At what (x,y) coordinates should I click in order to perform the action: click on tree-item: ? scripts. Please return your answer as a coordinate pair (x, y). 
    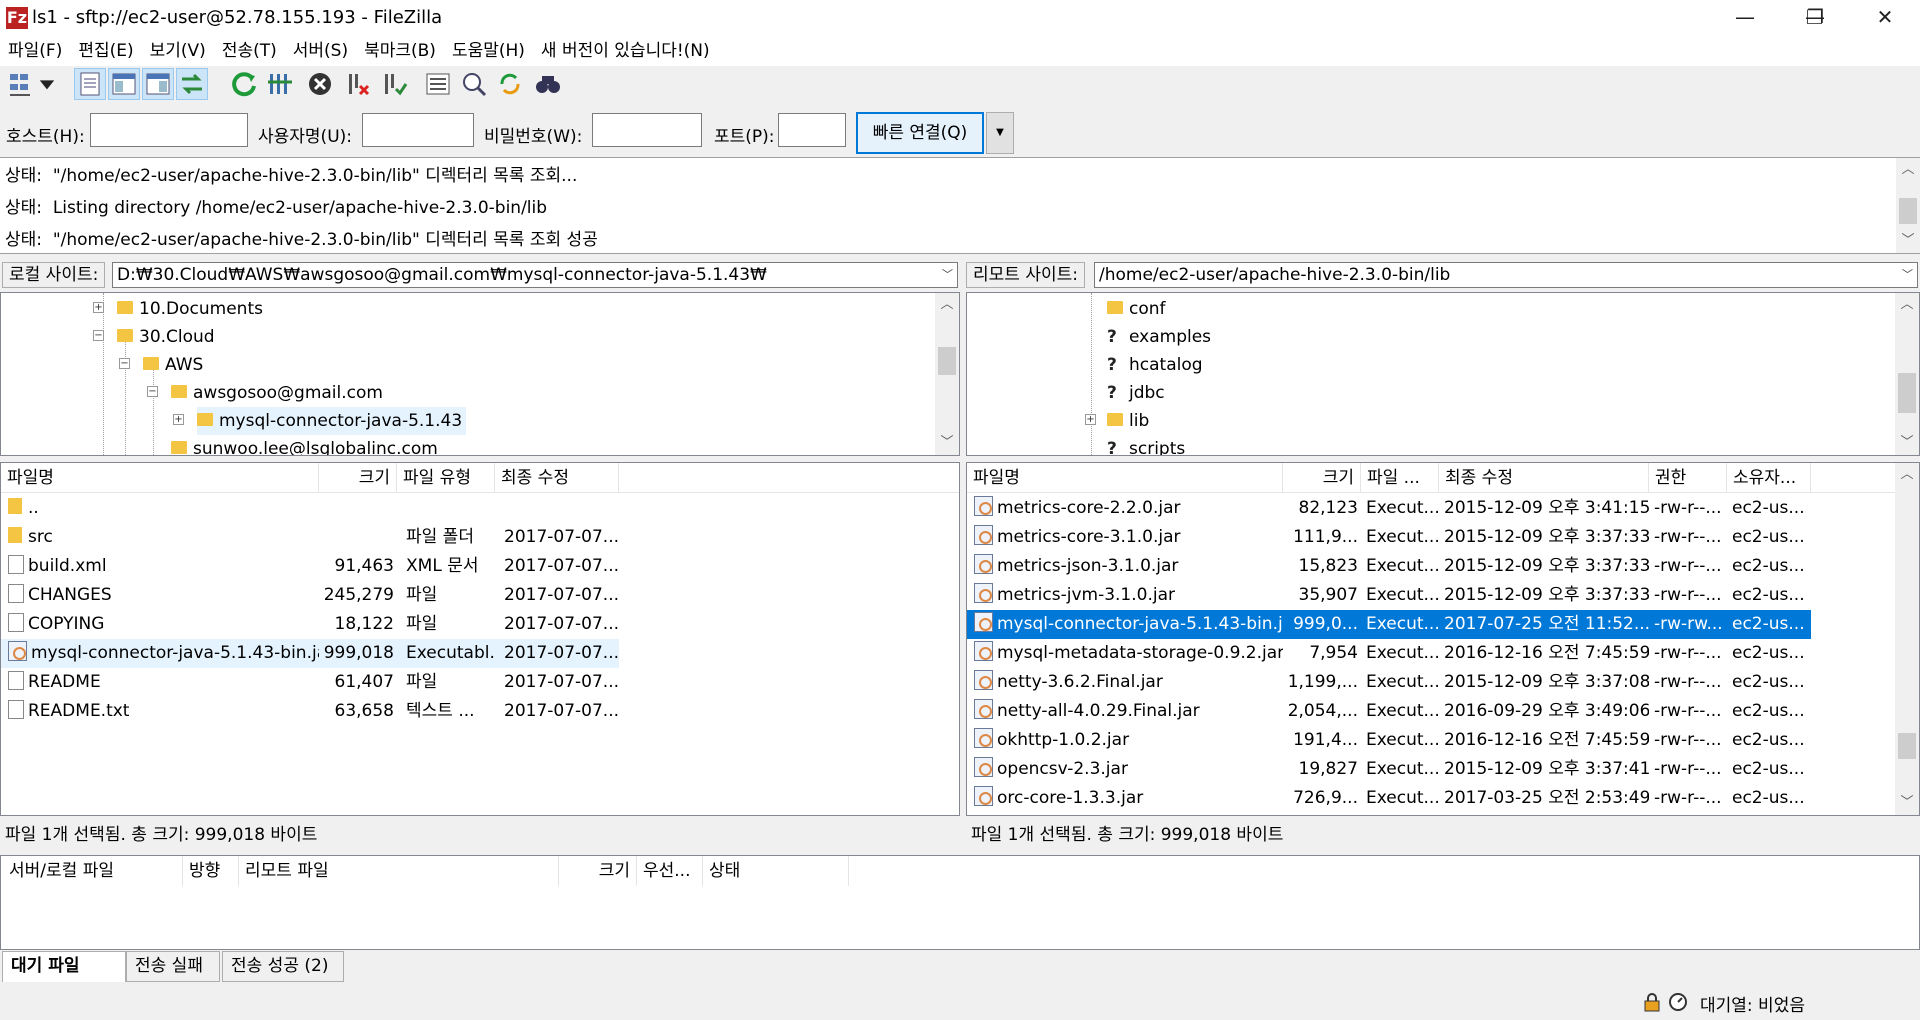
    Looking at the image, I should click on (1146, 445).